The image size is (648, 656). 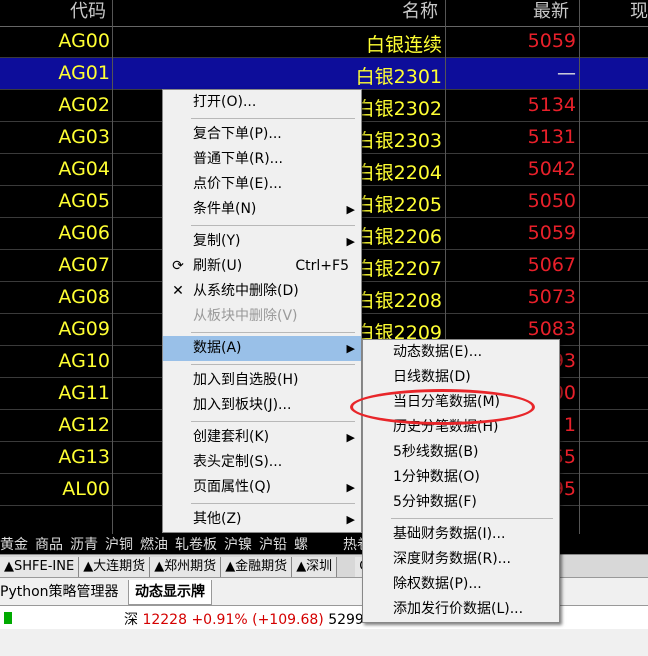 What do you see at coordinates (241, 544) in the screenshot?
I see `sector-item: 沪镍` at bounding box center [241, 544].